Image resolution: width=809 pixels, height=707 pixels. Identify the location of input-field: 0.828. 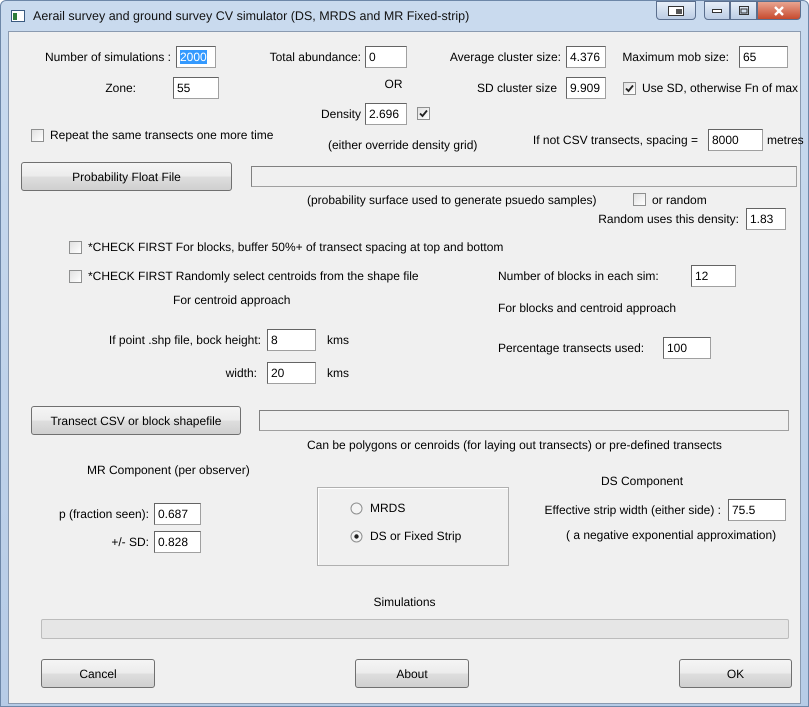
(177, 542).